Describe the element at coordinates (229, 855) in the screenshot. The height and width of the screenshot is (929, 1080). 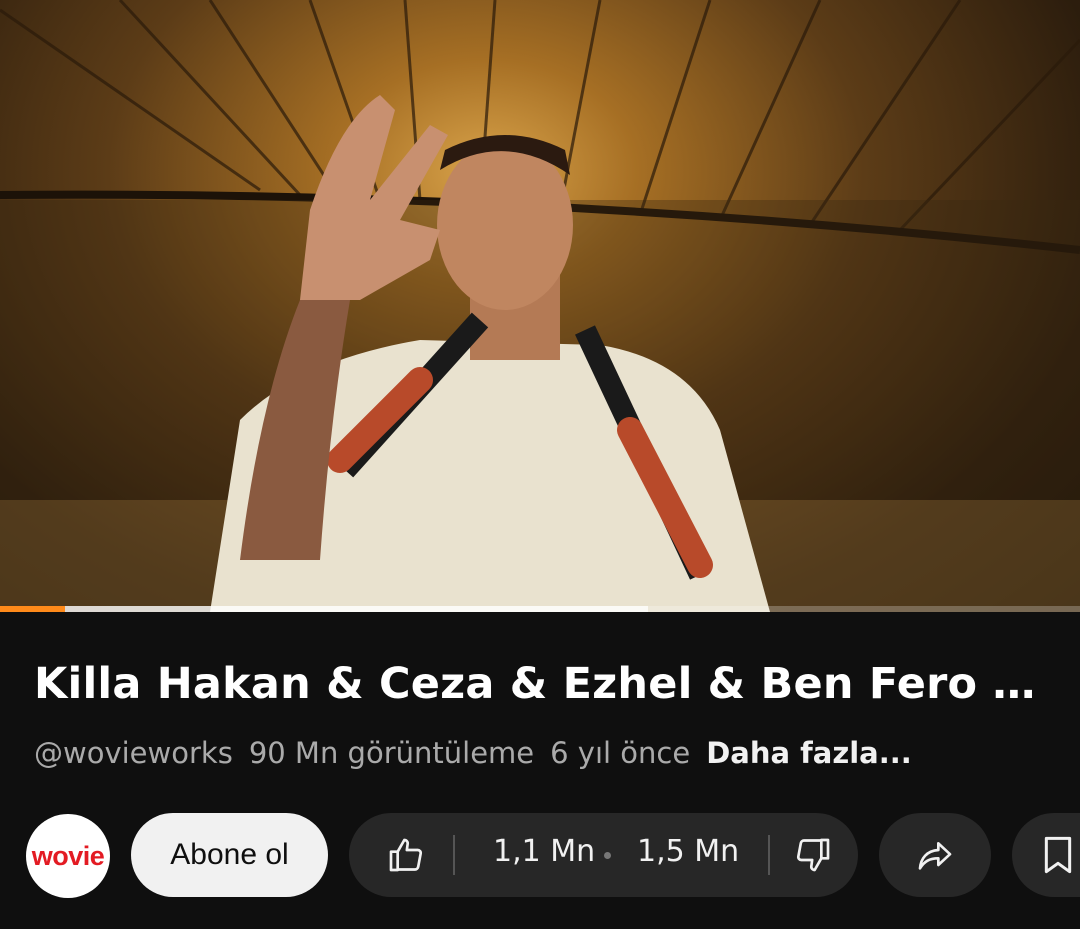
I see `subscribe-button: Abone ol` at that location.